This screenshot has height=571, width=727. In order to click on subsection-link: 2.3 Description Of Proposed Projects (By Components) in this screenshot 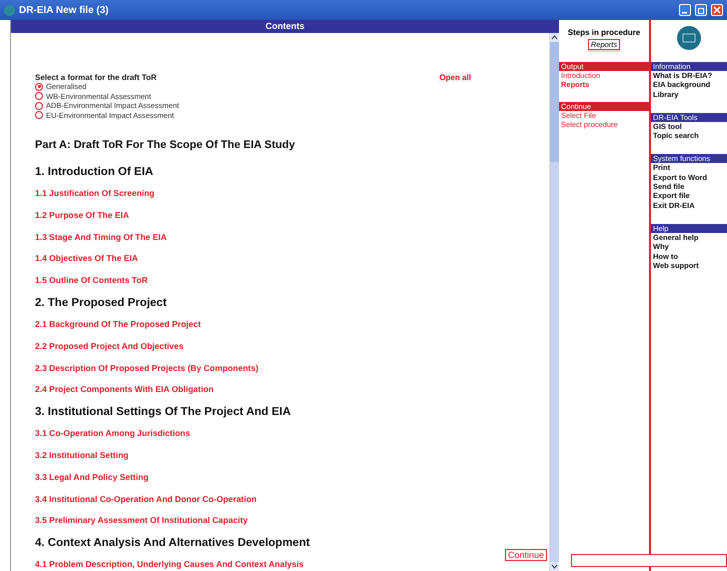, I will do `click(146, 369)`.